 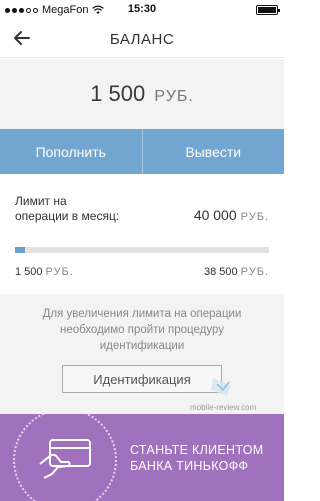 I want to click on promo-text: СТАНЬТЕ КЛИЕНТОМ БАНКА ТИНЬКОФФ, so click(x=196, y=458).